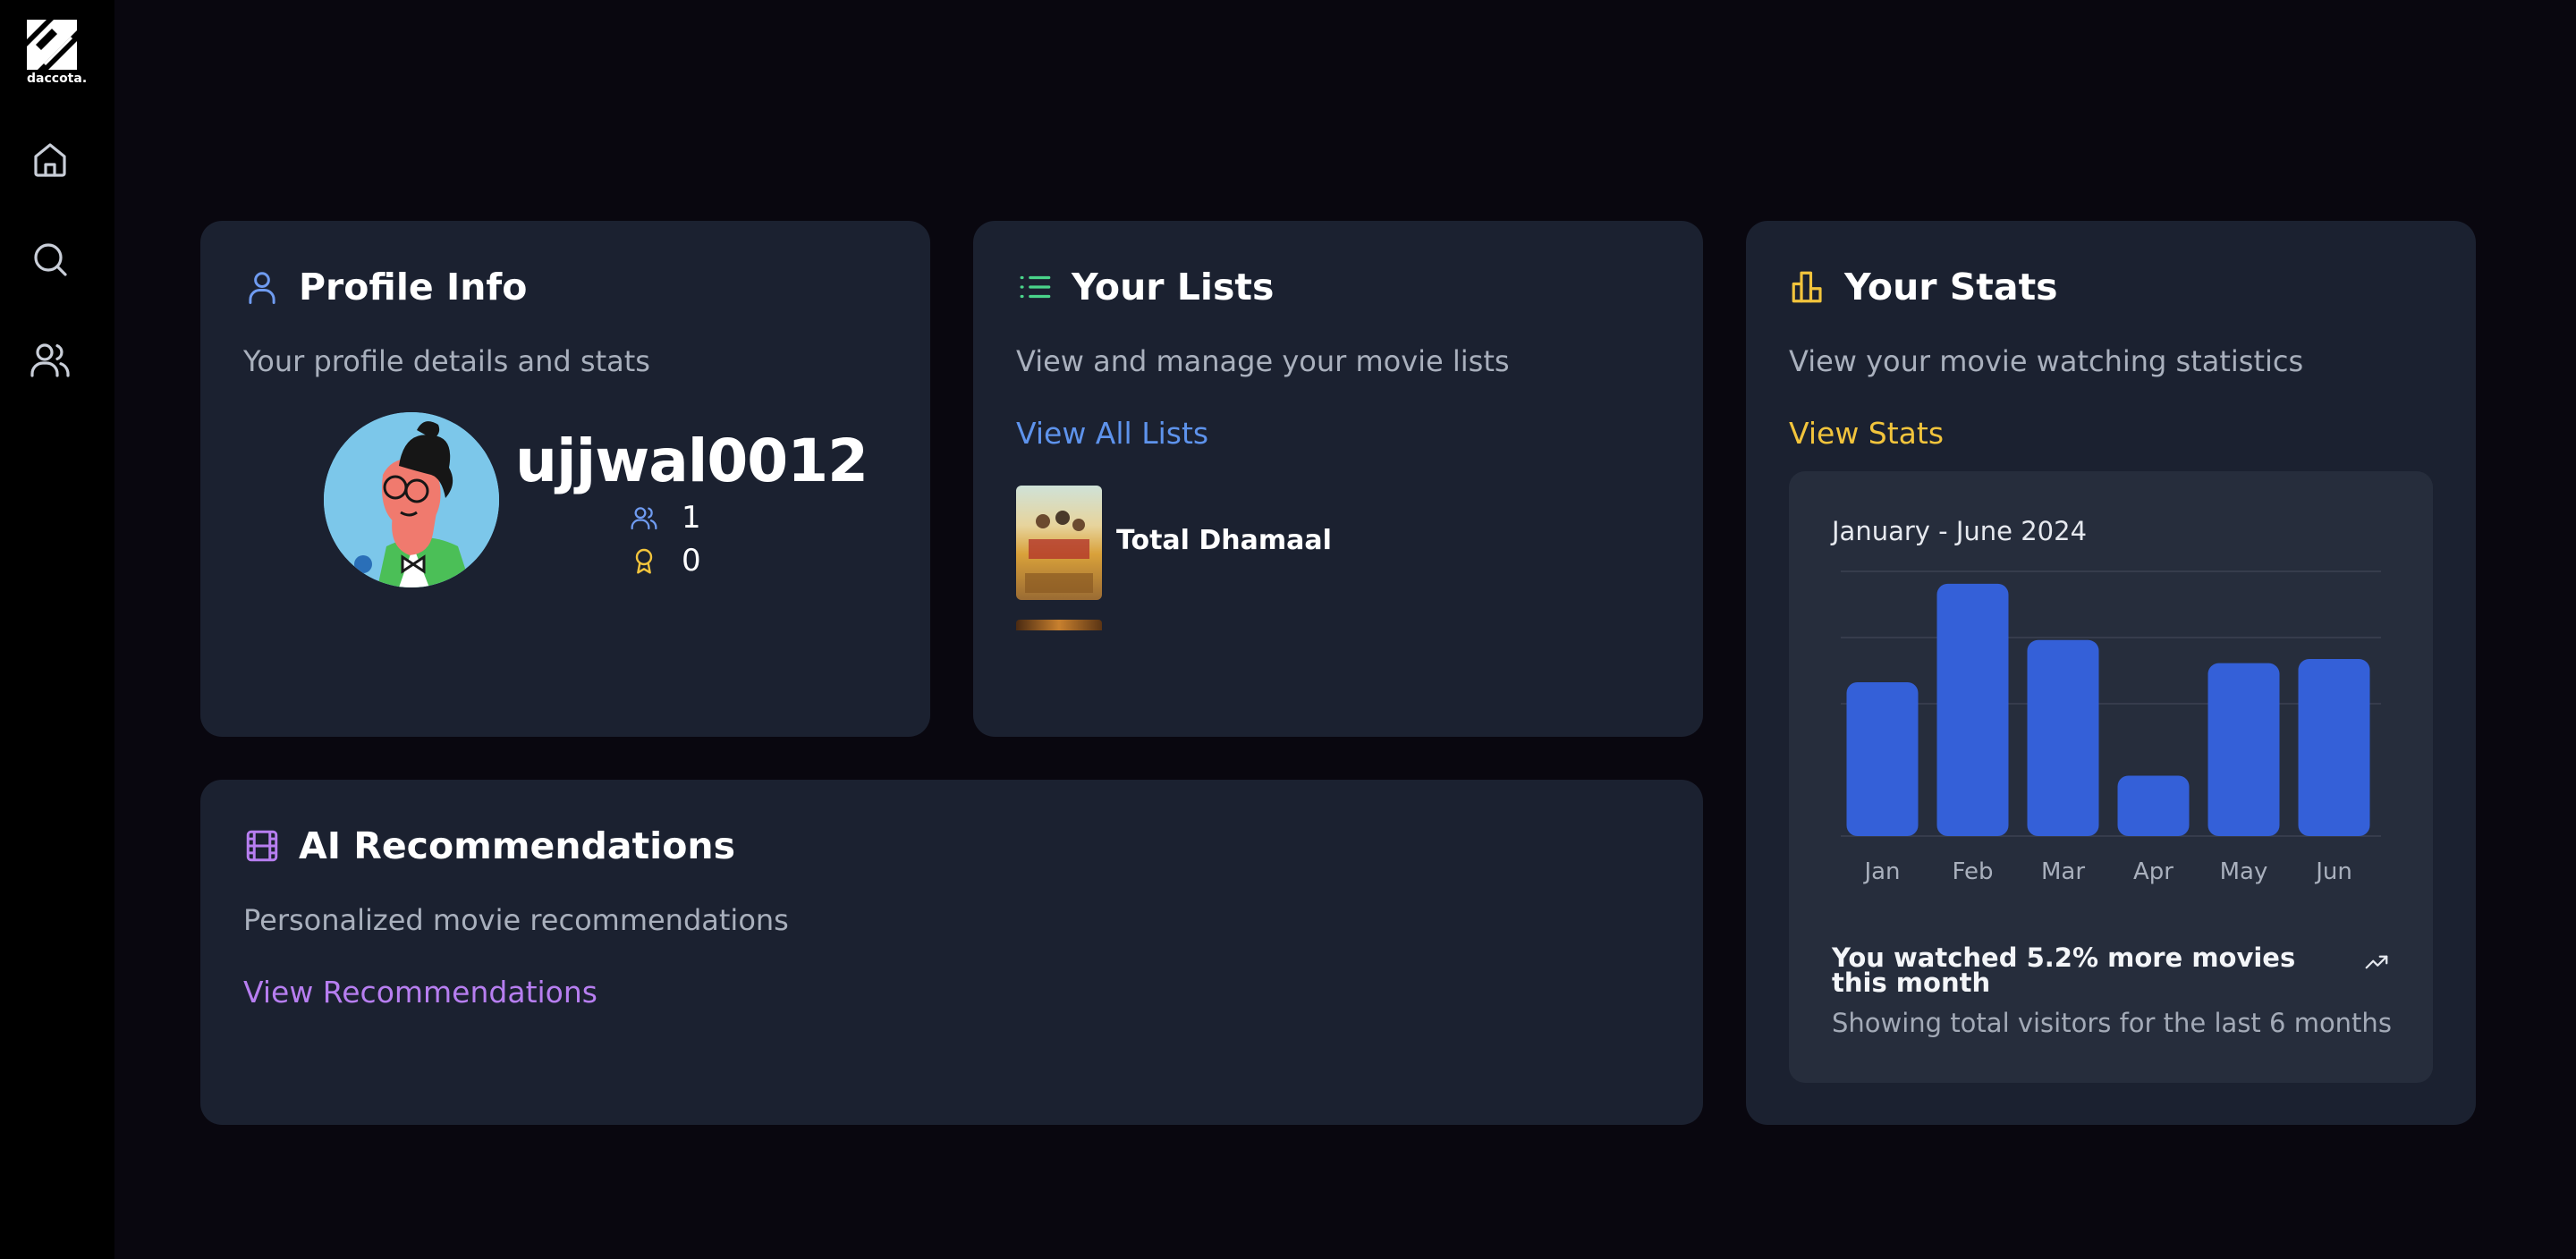  Describe the element at coordinates (57, 629) in the screenshot. I see `sidebar: daccota.` at that location.